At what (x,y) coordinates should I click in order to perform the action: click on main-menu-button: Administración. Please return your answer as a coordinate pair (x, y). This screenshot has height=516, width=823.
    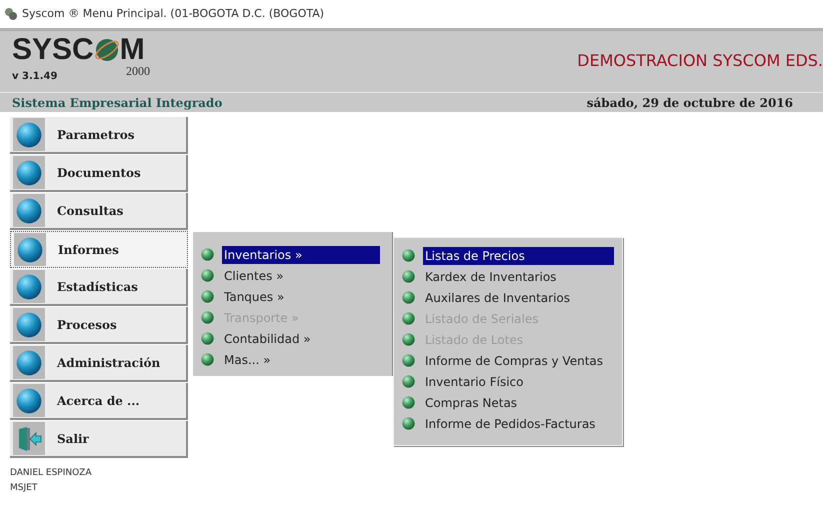
    Looking at the image, I should click on (99, 363).